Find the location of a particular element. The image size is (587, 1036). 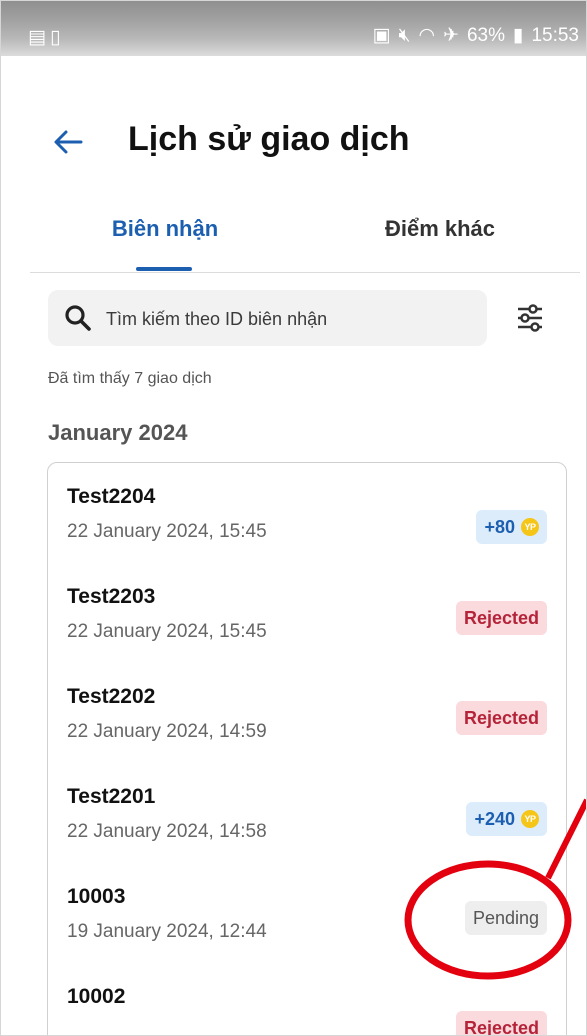

points-badge: +240 YP is located at coordinates (506, 819).